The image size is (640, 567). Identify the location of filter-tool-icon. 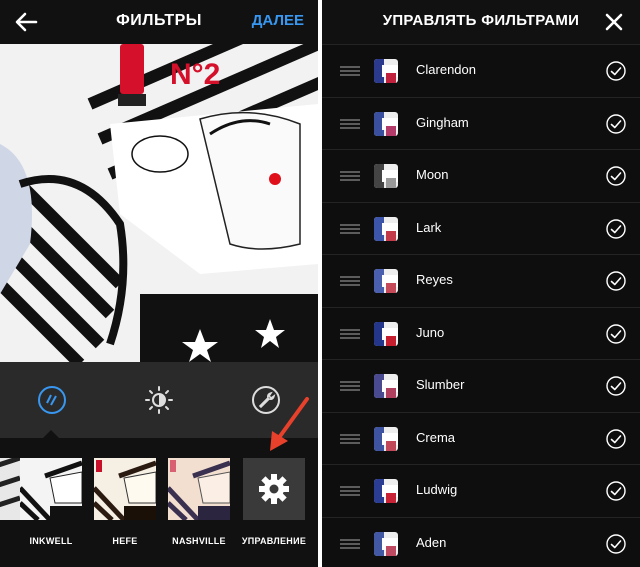
(52, 400).